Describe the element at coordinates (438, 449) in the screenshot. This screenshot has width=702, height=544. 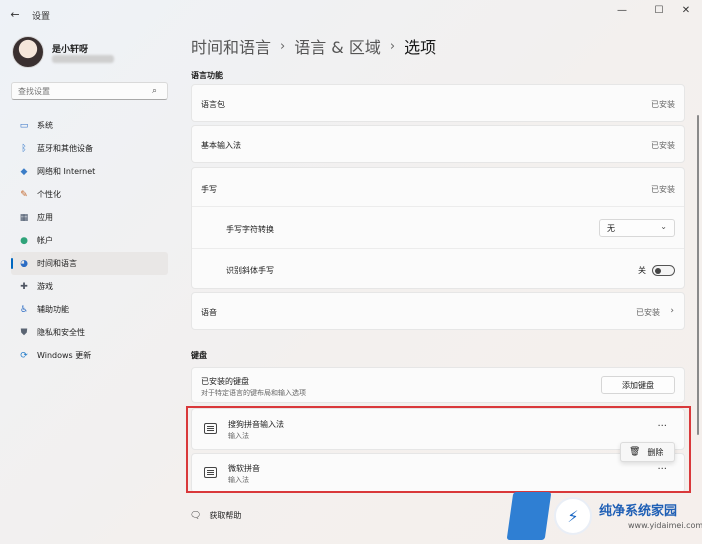
I see `highlight-box` at that location.